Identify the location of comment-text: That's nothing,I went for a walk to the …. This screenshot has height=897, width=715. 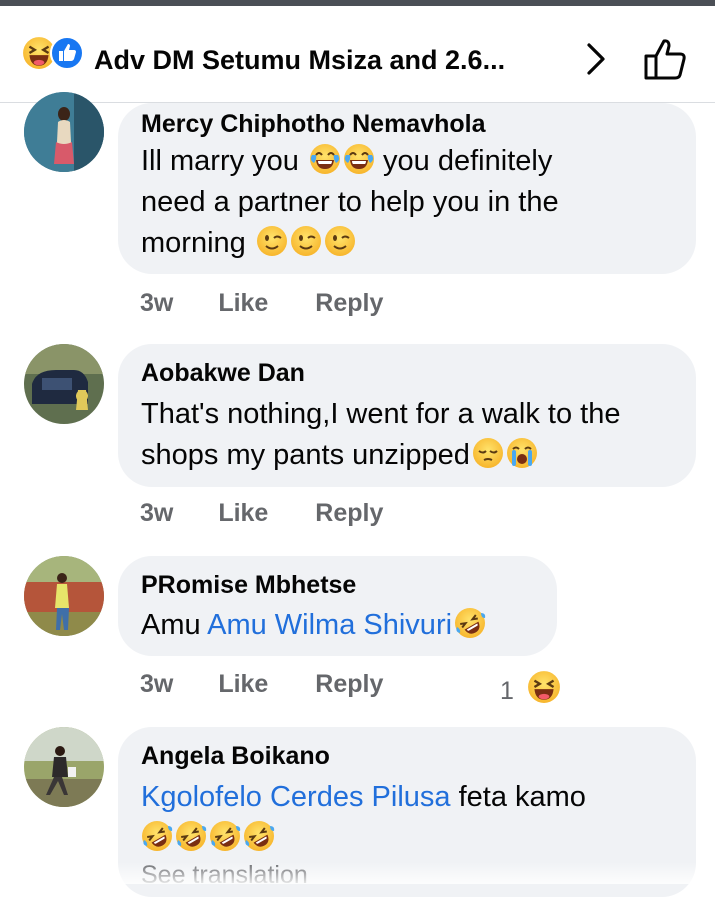
(380, 435).